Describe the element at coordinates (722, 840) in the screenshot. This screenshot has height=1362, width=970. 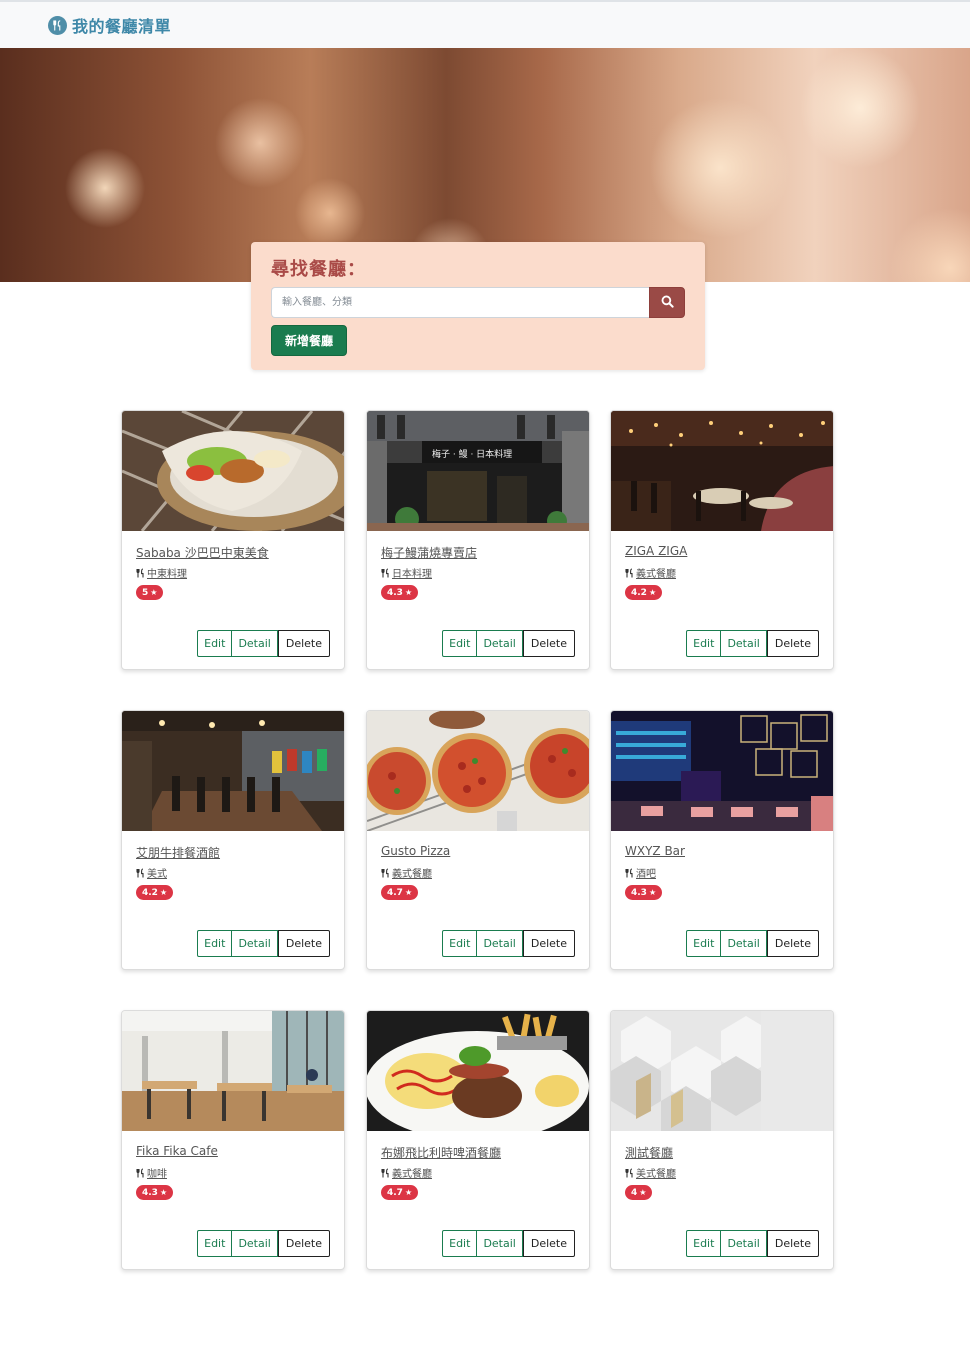
I see `restaurant-card: WXYZ Bar 酒吧 4.3 ★ Edit Detail Delete` at that location.